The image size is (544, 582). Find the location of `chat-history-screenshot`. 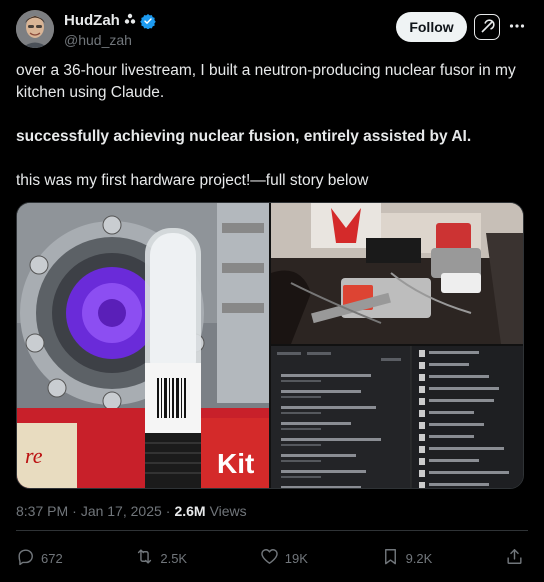

chat-history-screenshot is located at coordinates (397, 417).